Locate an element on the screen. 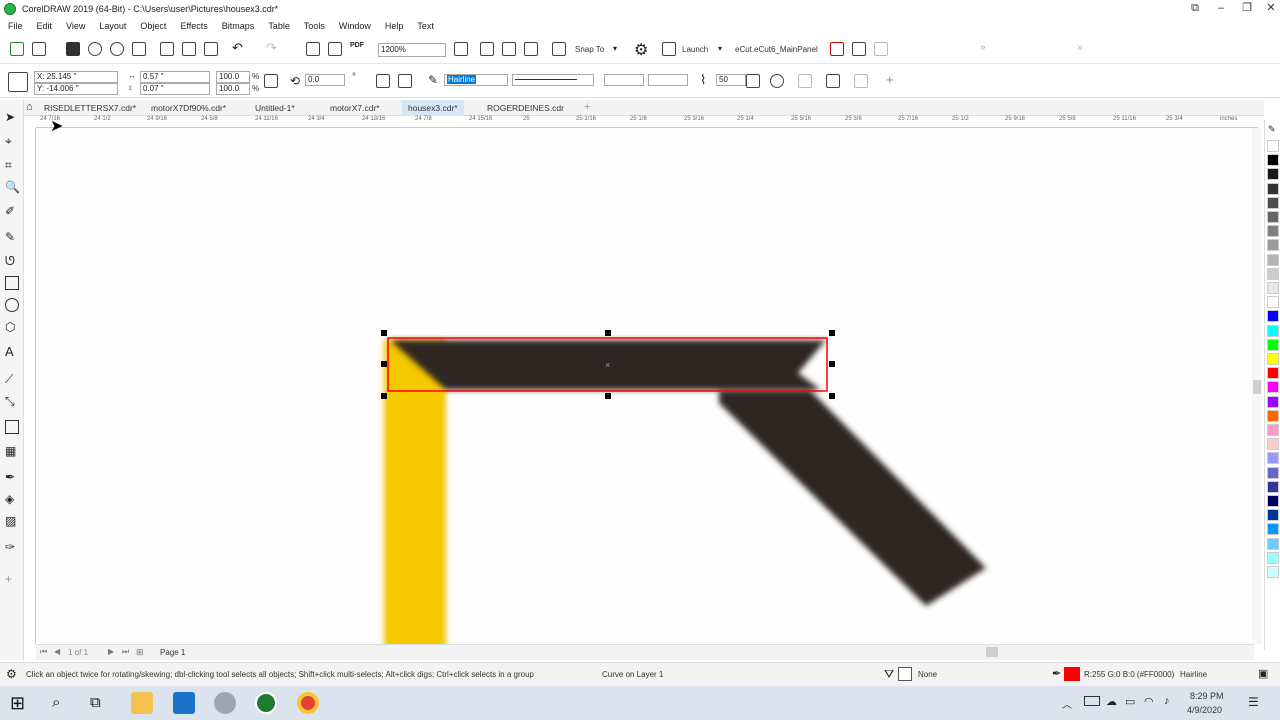 The width and height of the screenshot is (1280, 720). align-icon is located at coordinates (833, 81).